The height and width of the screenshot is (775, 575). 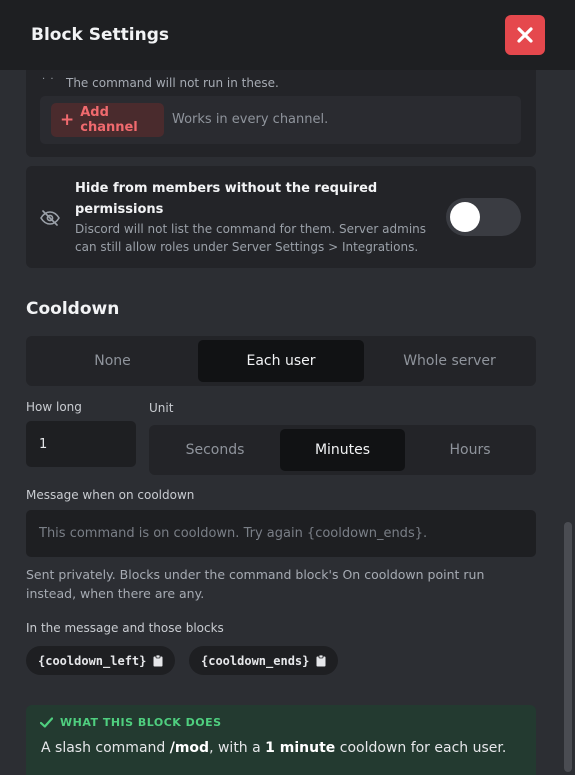 What do you see at coordinates (105, 748) in the screenshot?
I see `summary-text-part: A slash command` at bounding box center [105, 748].